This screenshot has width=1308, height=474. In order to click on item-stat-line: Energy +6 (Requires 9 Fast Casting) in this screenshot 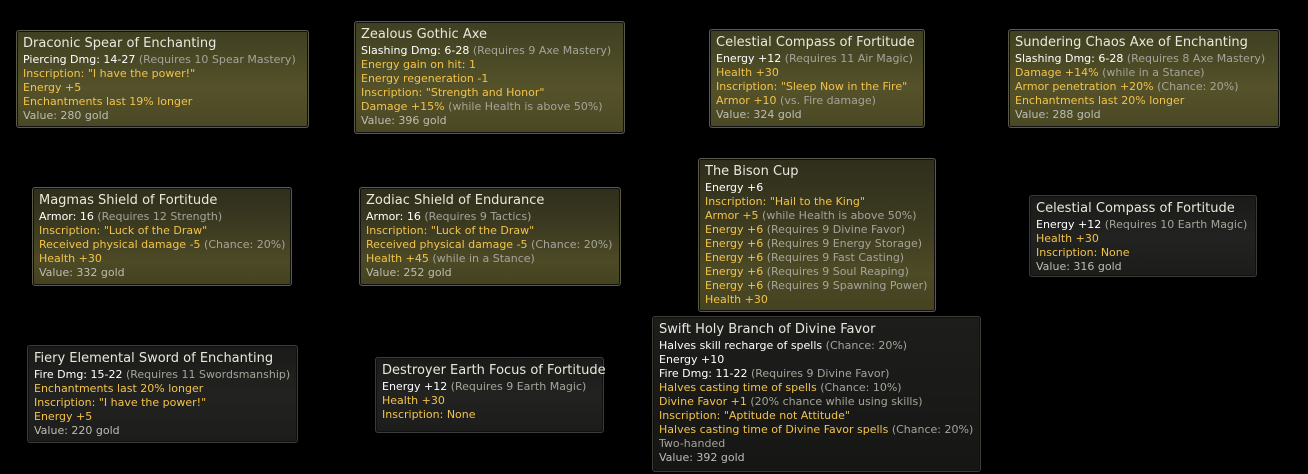, I will do `click(817, 258)`.